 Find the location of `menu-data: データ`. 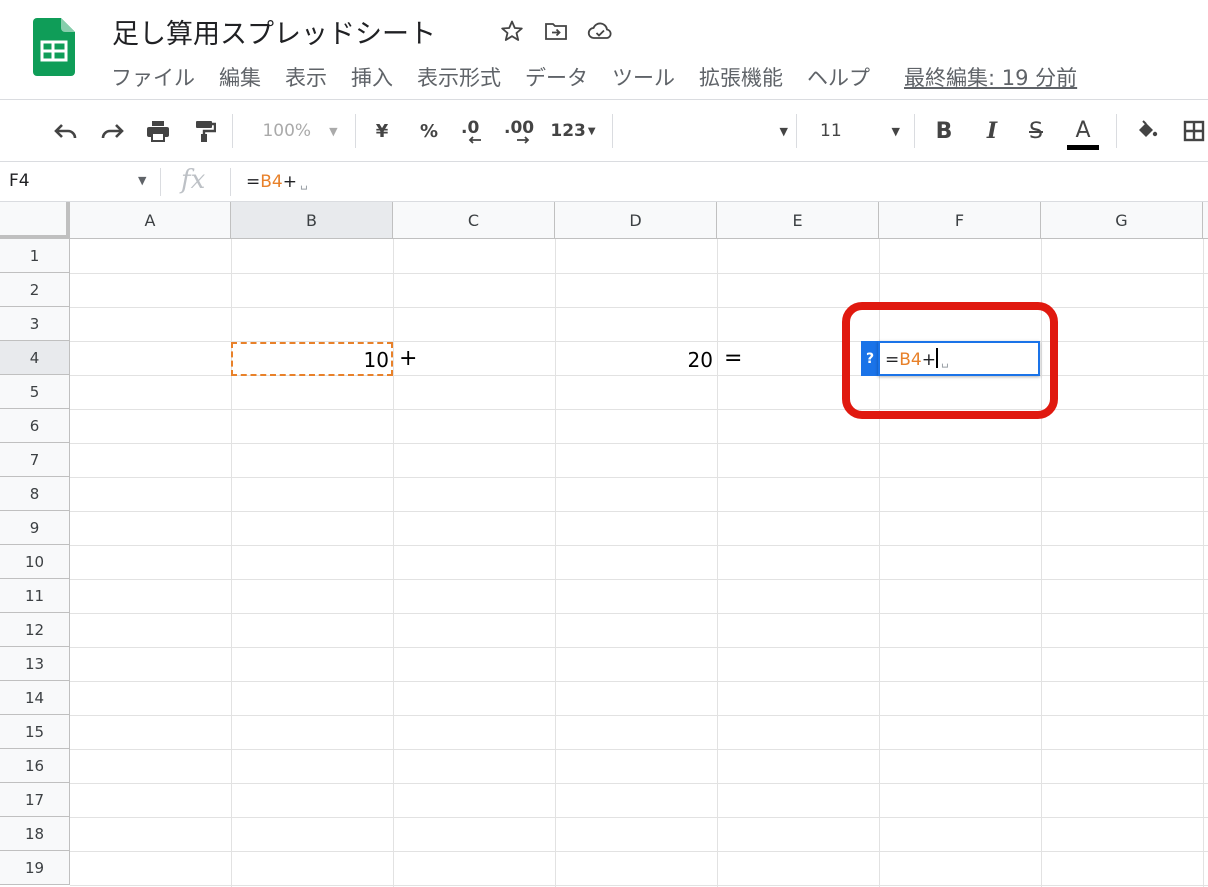

menu-data: データ is located at coordinates (556, 77).